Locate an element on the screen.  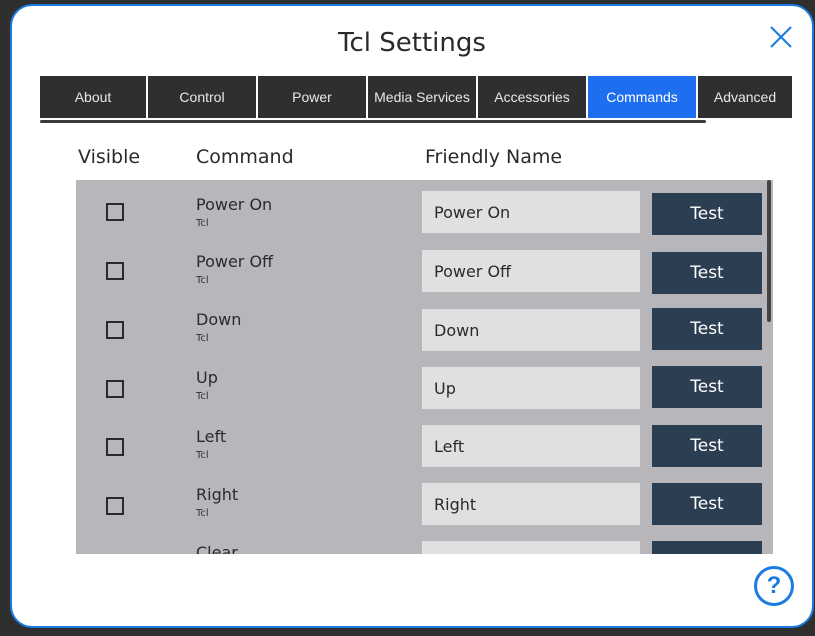
list-item: Power On Tcl Power On Test is located at coordinates (424, 216).